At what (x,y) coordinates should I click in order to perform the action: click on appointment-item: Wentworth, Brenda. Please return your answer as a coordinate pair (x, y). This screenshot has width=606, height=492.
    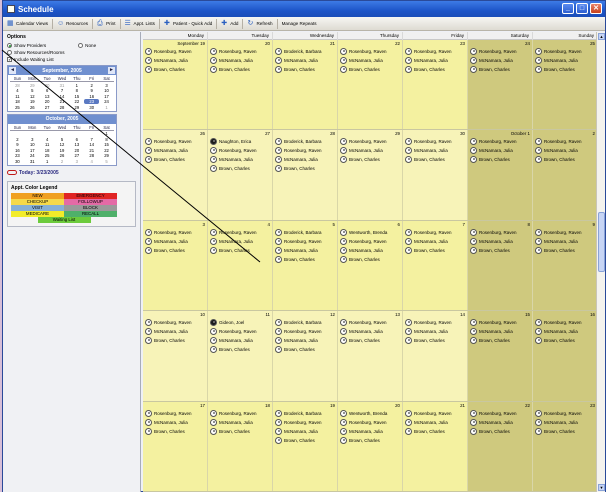
    Looking at the image, I should click on (370, 232).